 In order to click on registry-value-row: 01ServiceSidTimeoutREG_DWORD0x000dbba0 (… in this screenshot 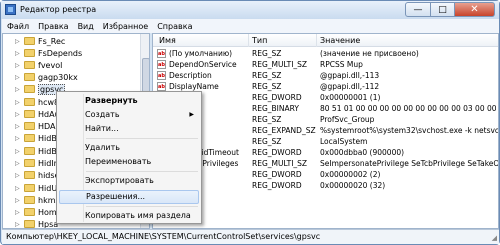, I will do `click(325, 152)`.